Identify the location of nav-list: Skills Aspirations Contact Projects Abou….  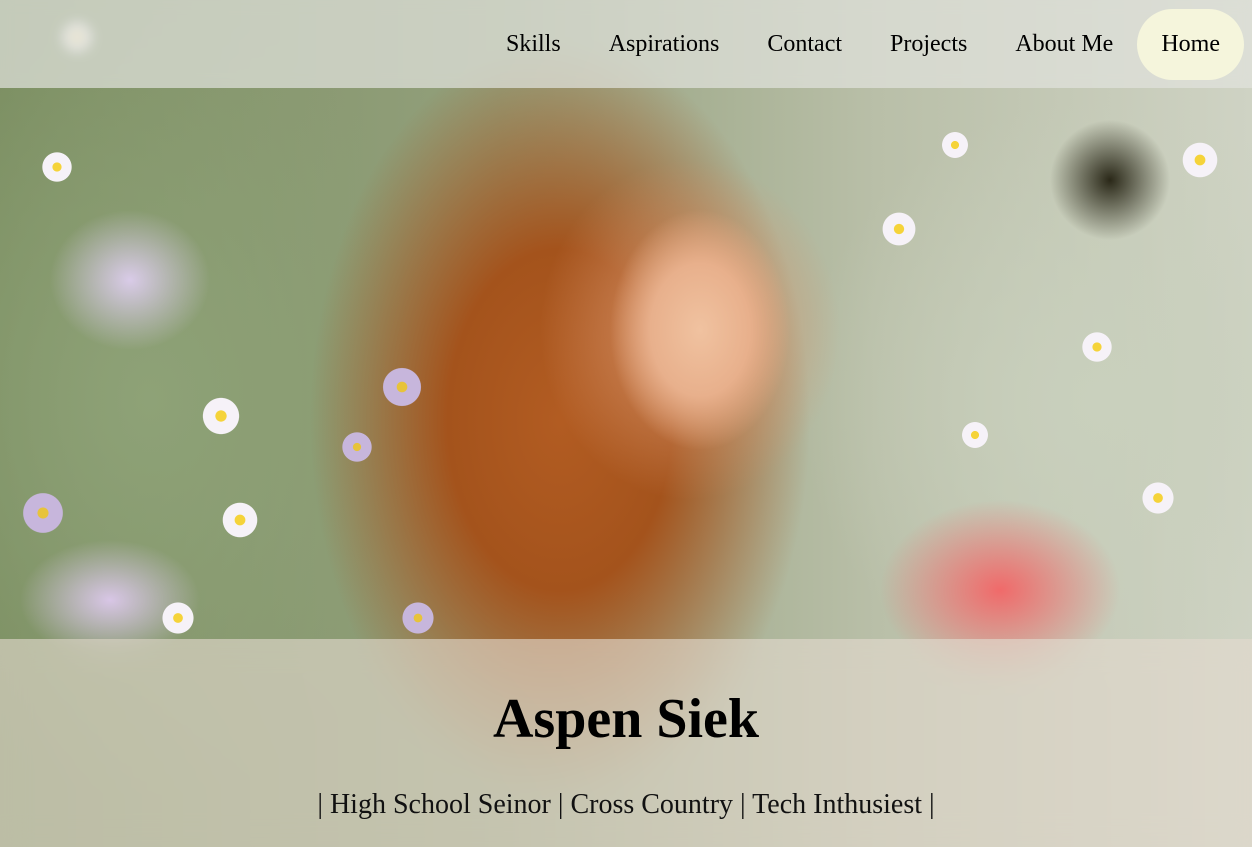
(863, 44).